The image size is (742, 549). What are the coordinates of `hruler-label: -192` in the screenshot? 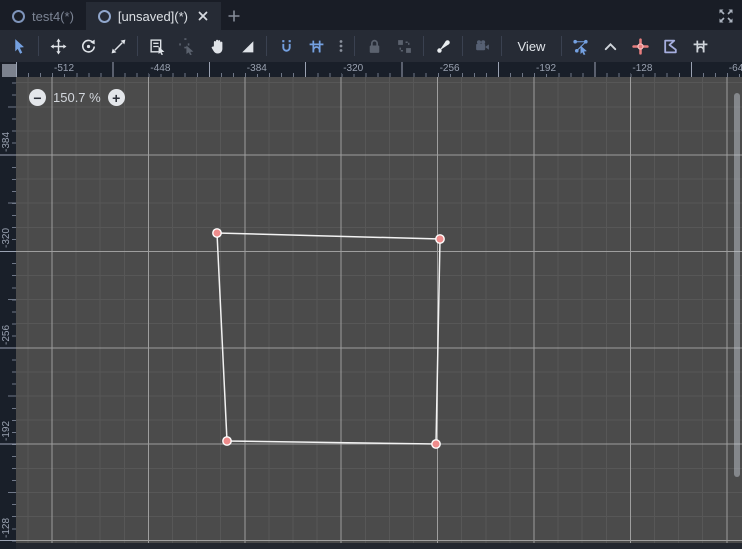 It's located at (547, 68).